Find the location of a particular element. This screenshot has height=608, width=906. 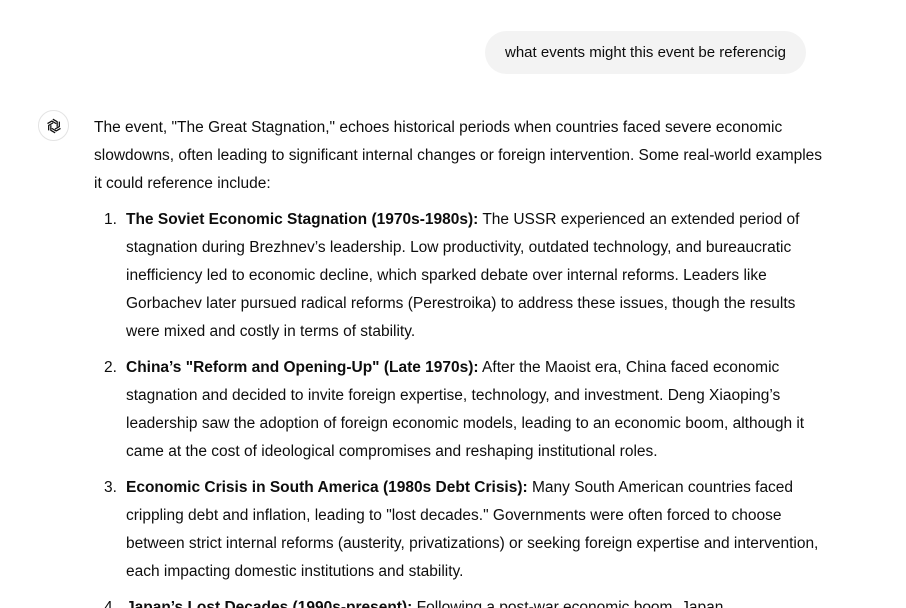

list-item-number: 4. is located at coordinates (110, 603).